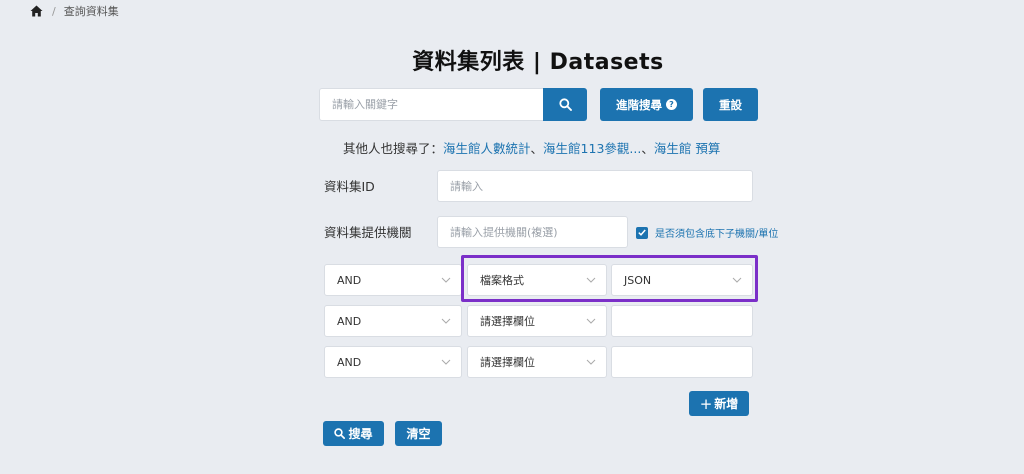 This screenshot has width=1024, height=474. I want to click on breadcrumb-current: 查詢資料集, so click(91, 11).